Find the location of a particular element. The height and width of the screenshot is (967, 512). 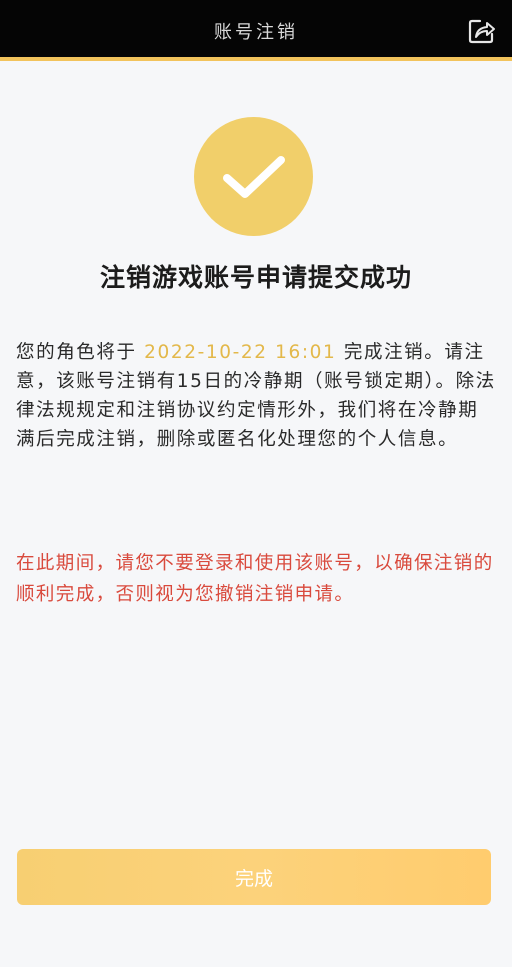

page-title: 账号注销 is located at coordinates (256, 32).